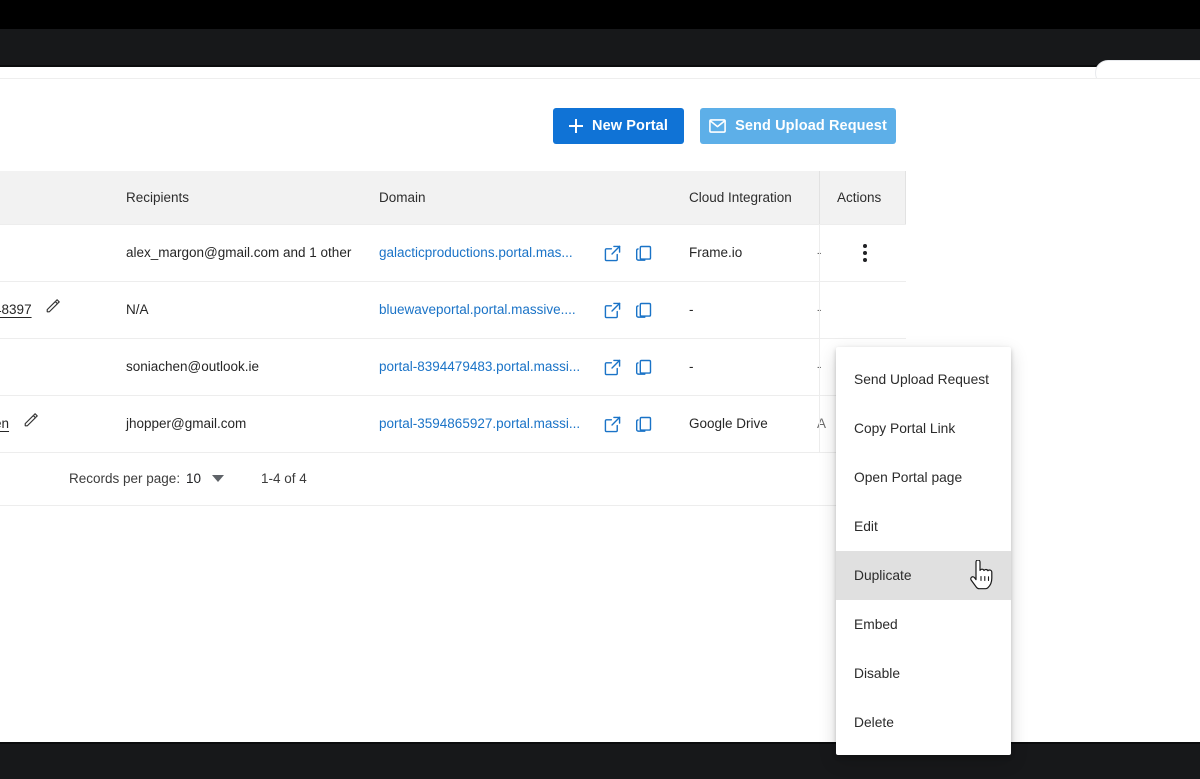  I want to click on portal-name-link: 456848397, so click(16, 309).